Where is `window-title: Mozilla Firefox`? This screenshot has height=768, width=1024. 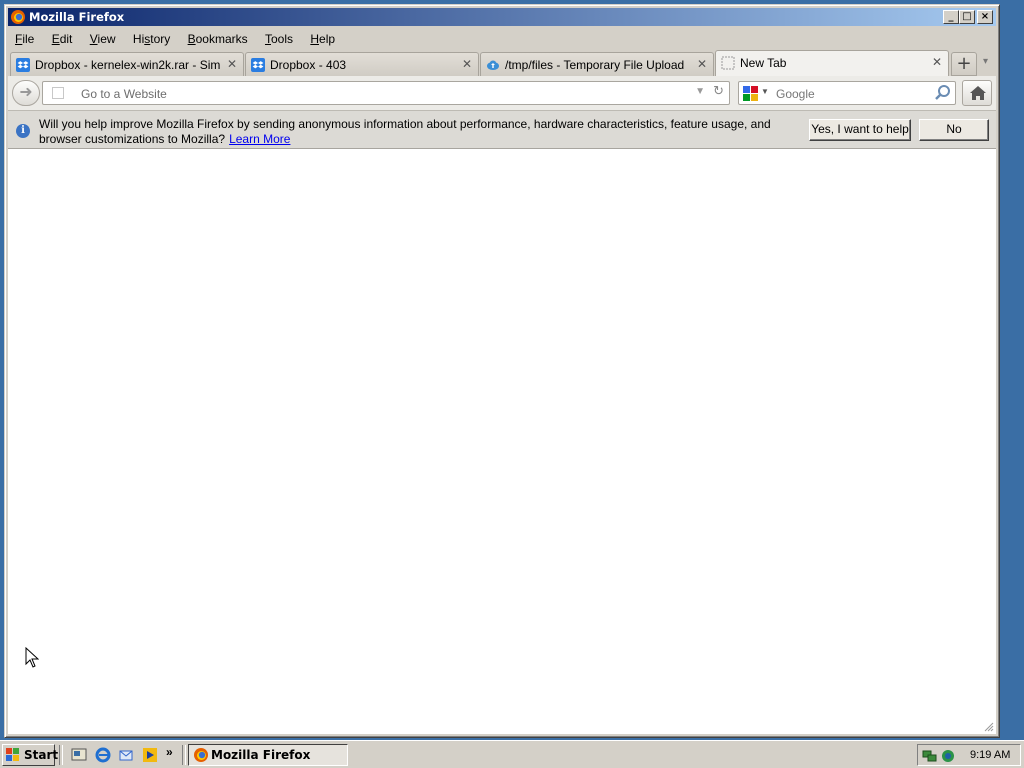
window-title: Mozilla Firefox is located at coordinates (77, 17).